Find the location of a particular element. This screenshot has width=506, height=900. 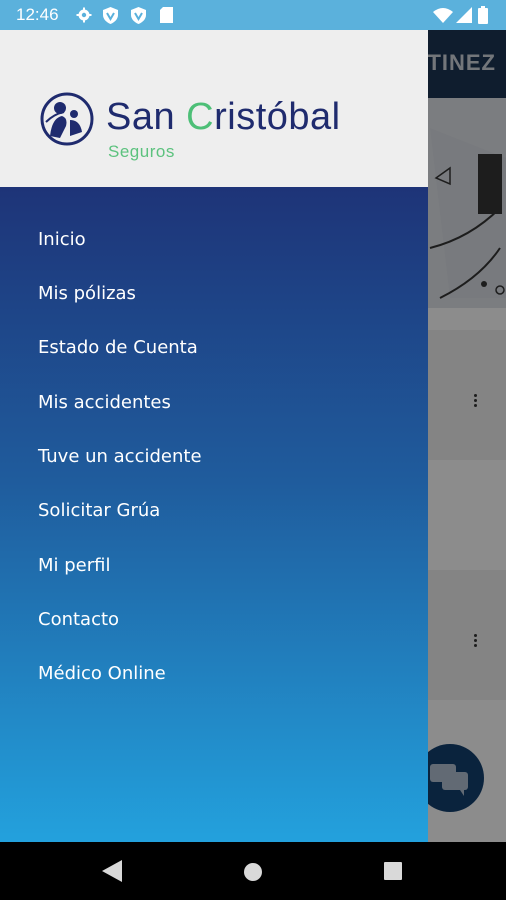

san-cristobal-logo-icon is located at coordinates (67, 121).